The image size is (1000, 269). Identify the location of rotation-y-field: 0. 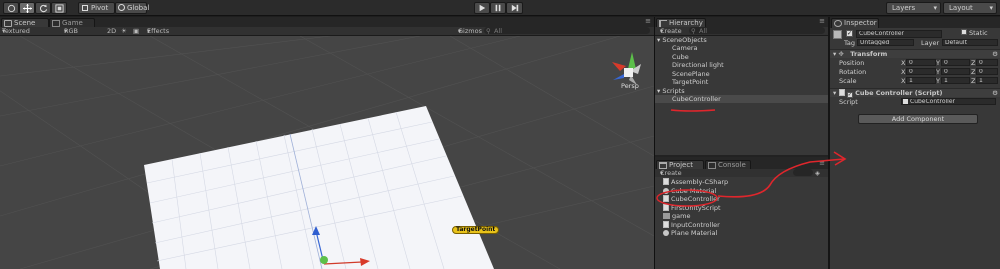
(955, 71).